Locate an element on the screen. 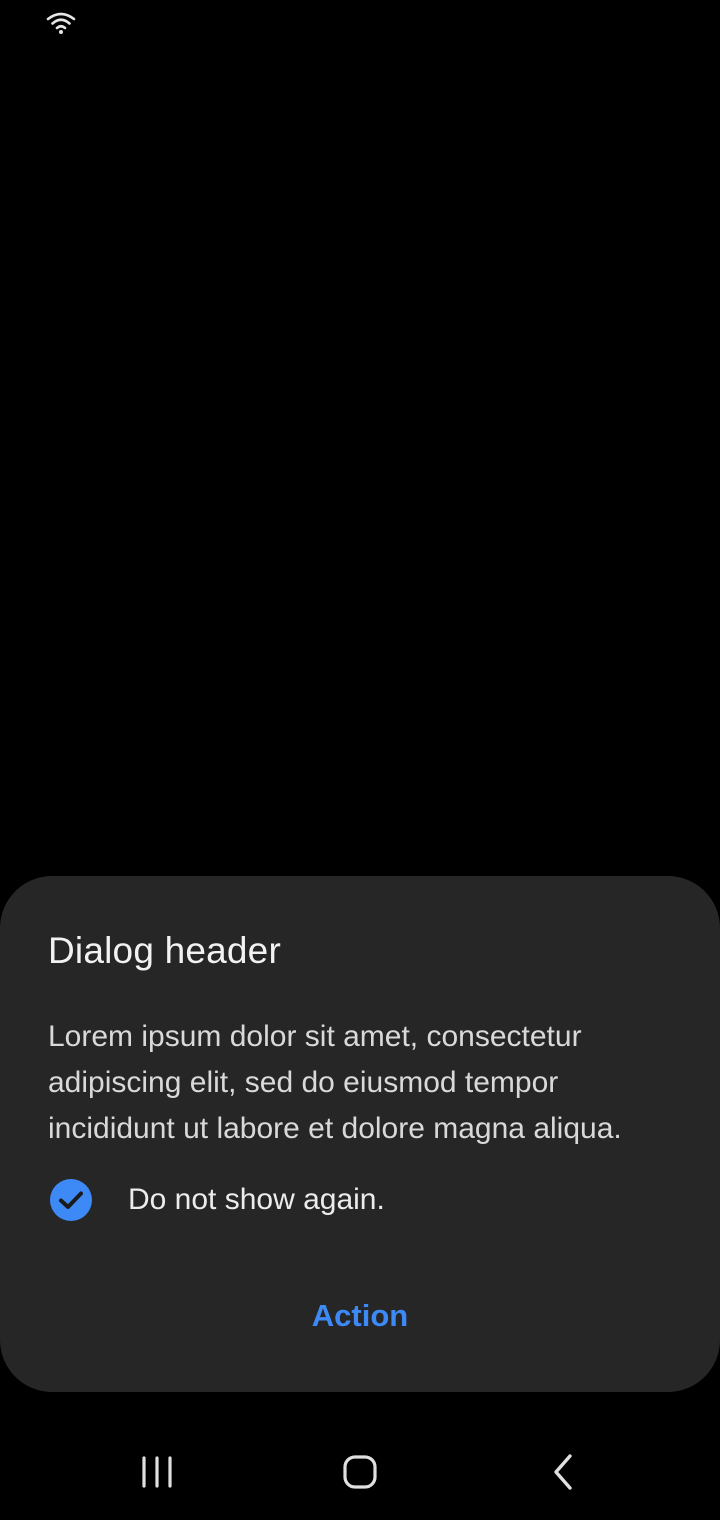  recent-apps-icon is located at coordinates (158, 1472).